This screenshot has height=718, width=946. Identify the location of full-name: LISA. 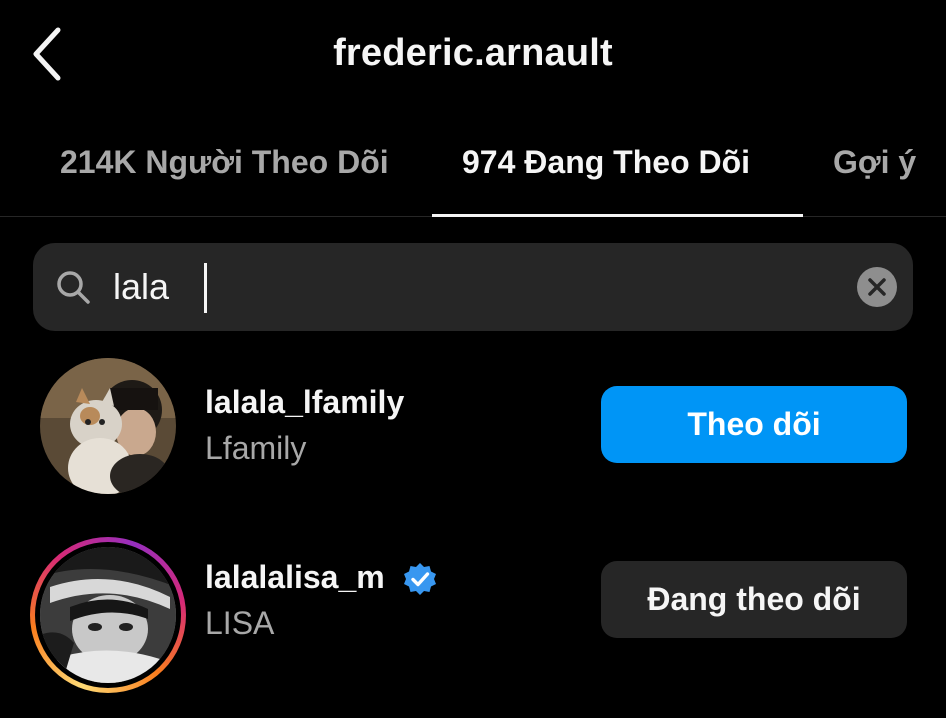
(240, 623).